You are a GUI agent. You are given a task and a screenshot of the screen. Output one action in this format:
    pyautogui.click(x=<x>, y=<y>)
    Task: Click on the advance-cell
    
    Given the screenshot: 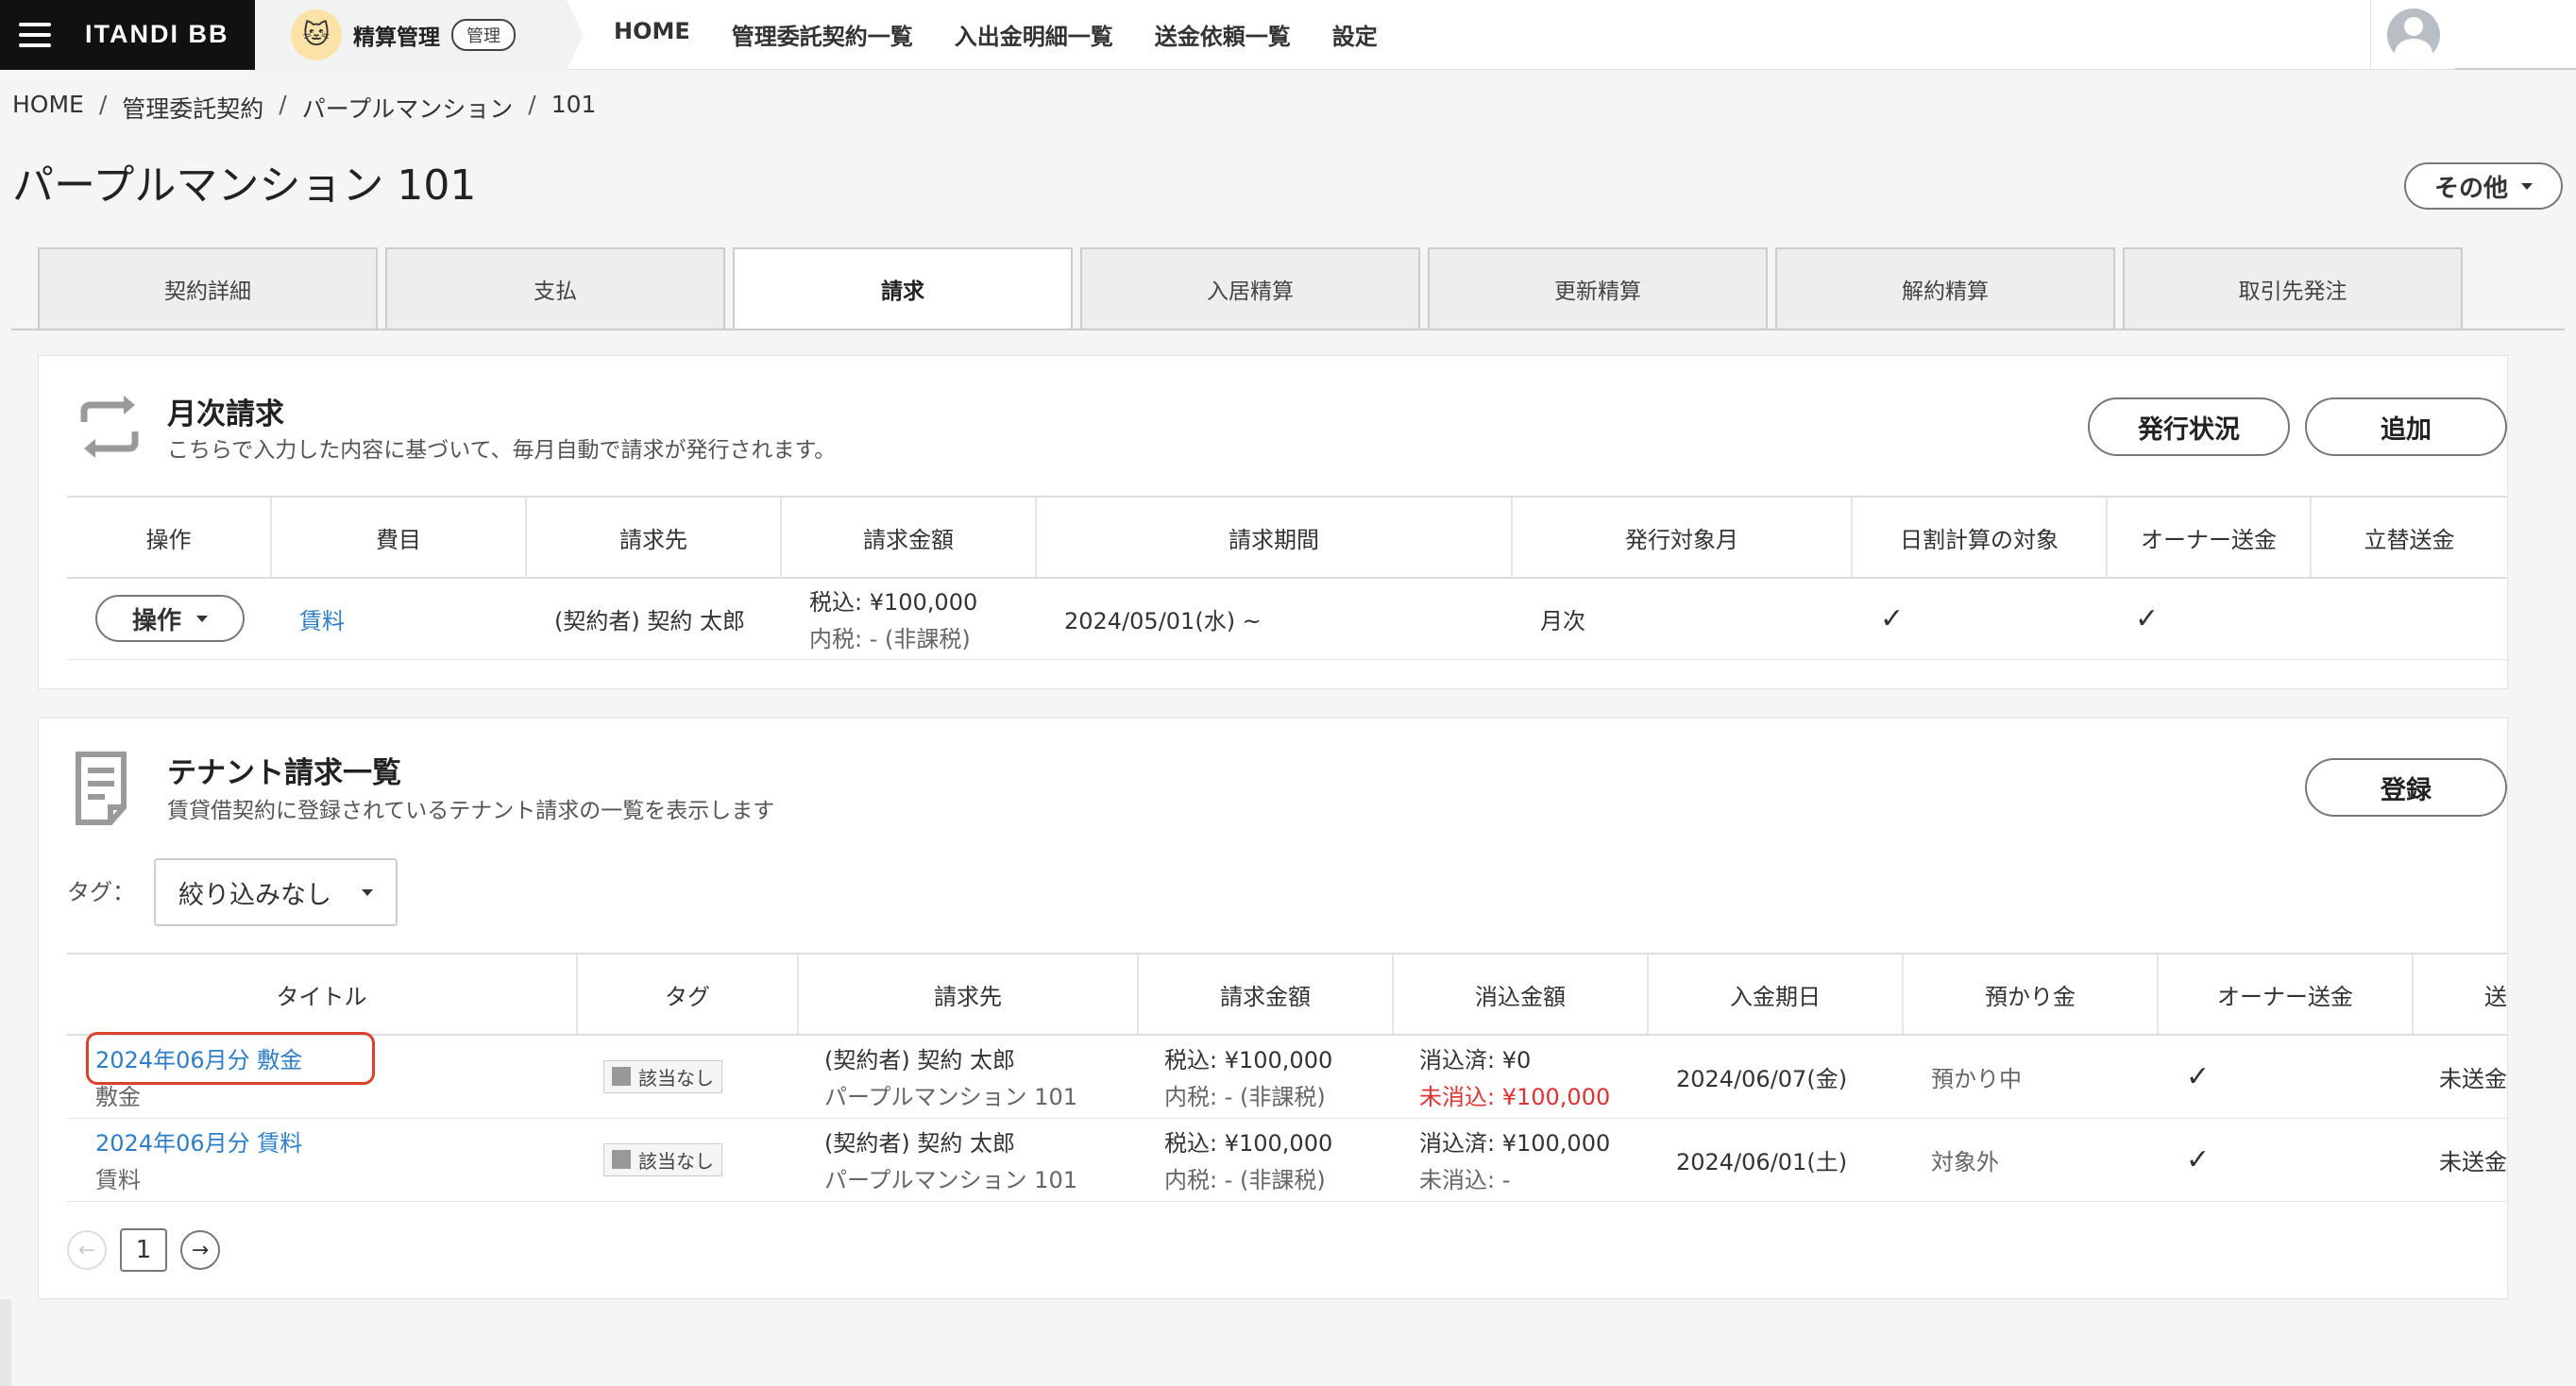 What is the action you would take?
    pyautogui.click(x=2409, y=619)
    